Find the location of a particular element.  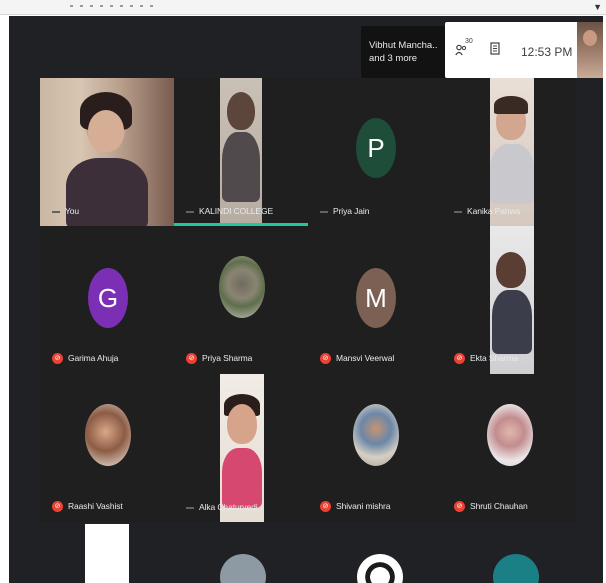

participant-avatar: P is located at coordinates (376, 148).